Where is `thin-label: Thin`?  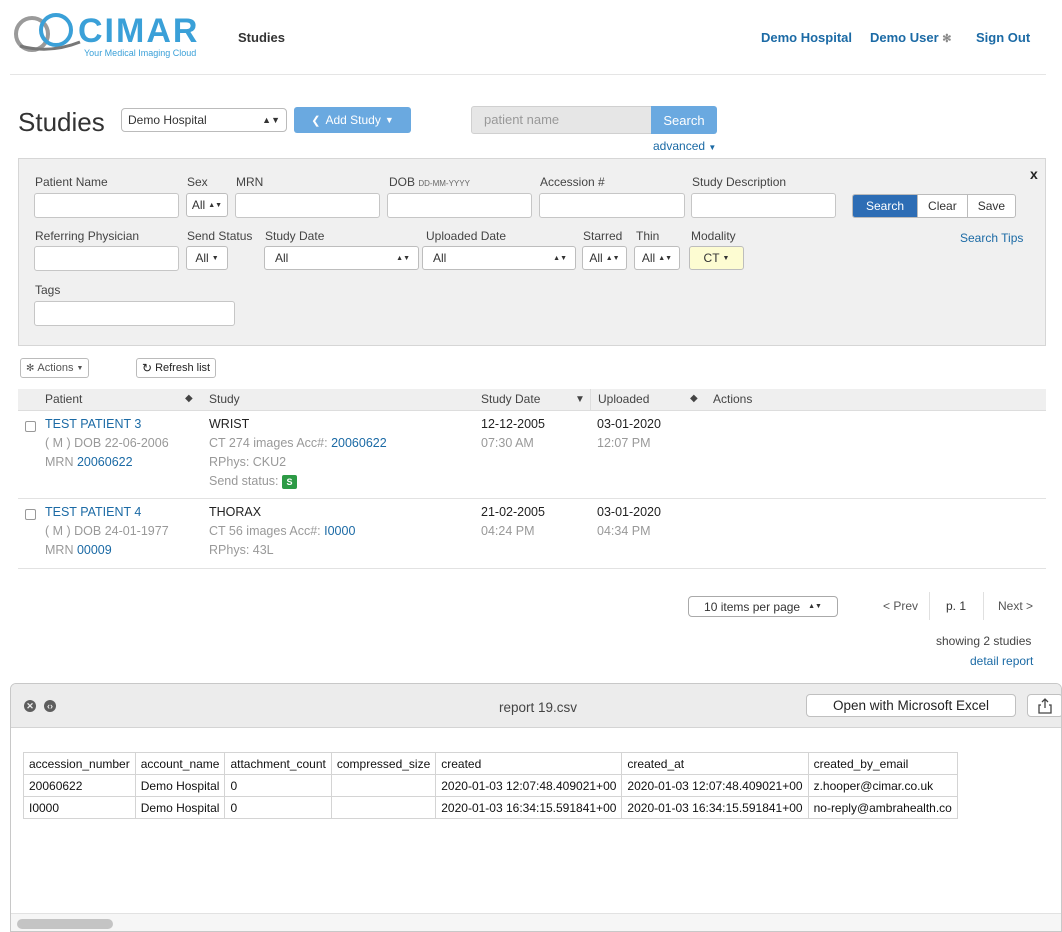 thin-label: Thin is located at coordinates (648, 236).